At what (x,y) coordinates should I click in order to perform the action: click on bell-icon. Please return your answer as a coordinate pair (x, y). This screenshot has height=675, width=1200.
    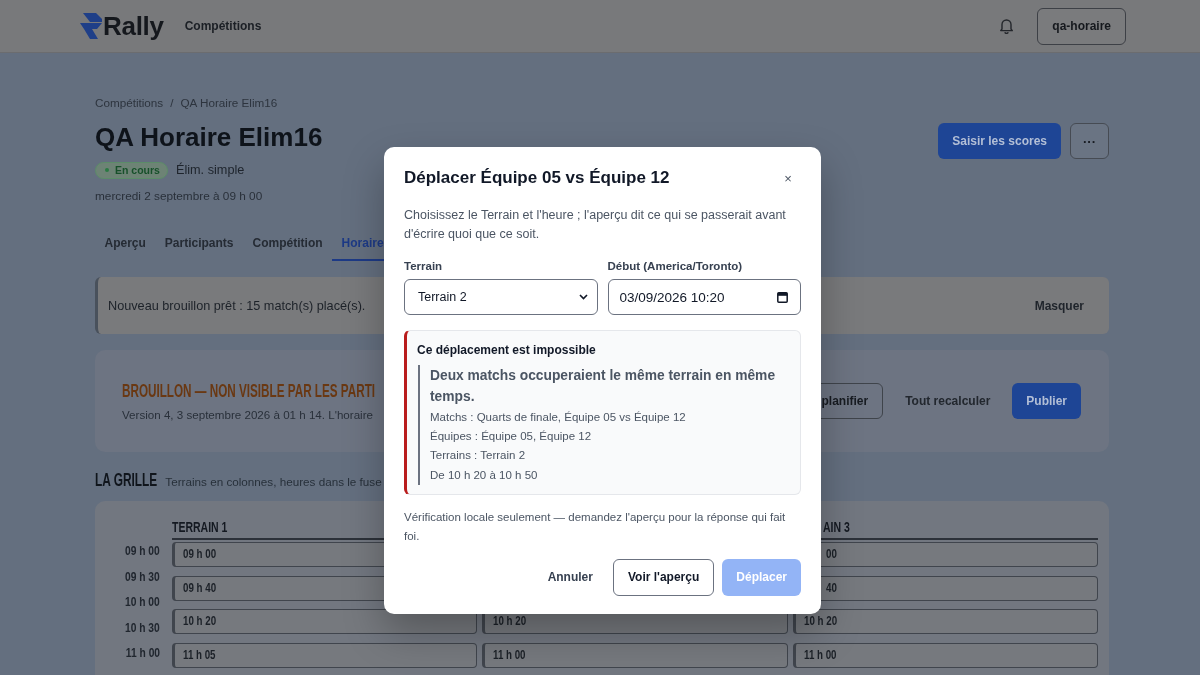
    Looking at the image, I should click on (1007, 26).